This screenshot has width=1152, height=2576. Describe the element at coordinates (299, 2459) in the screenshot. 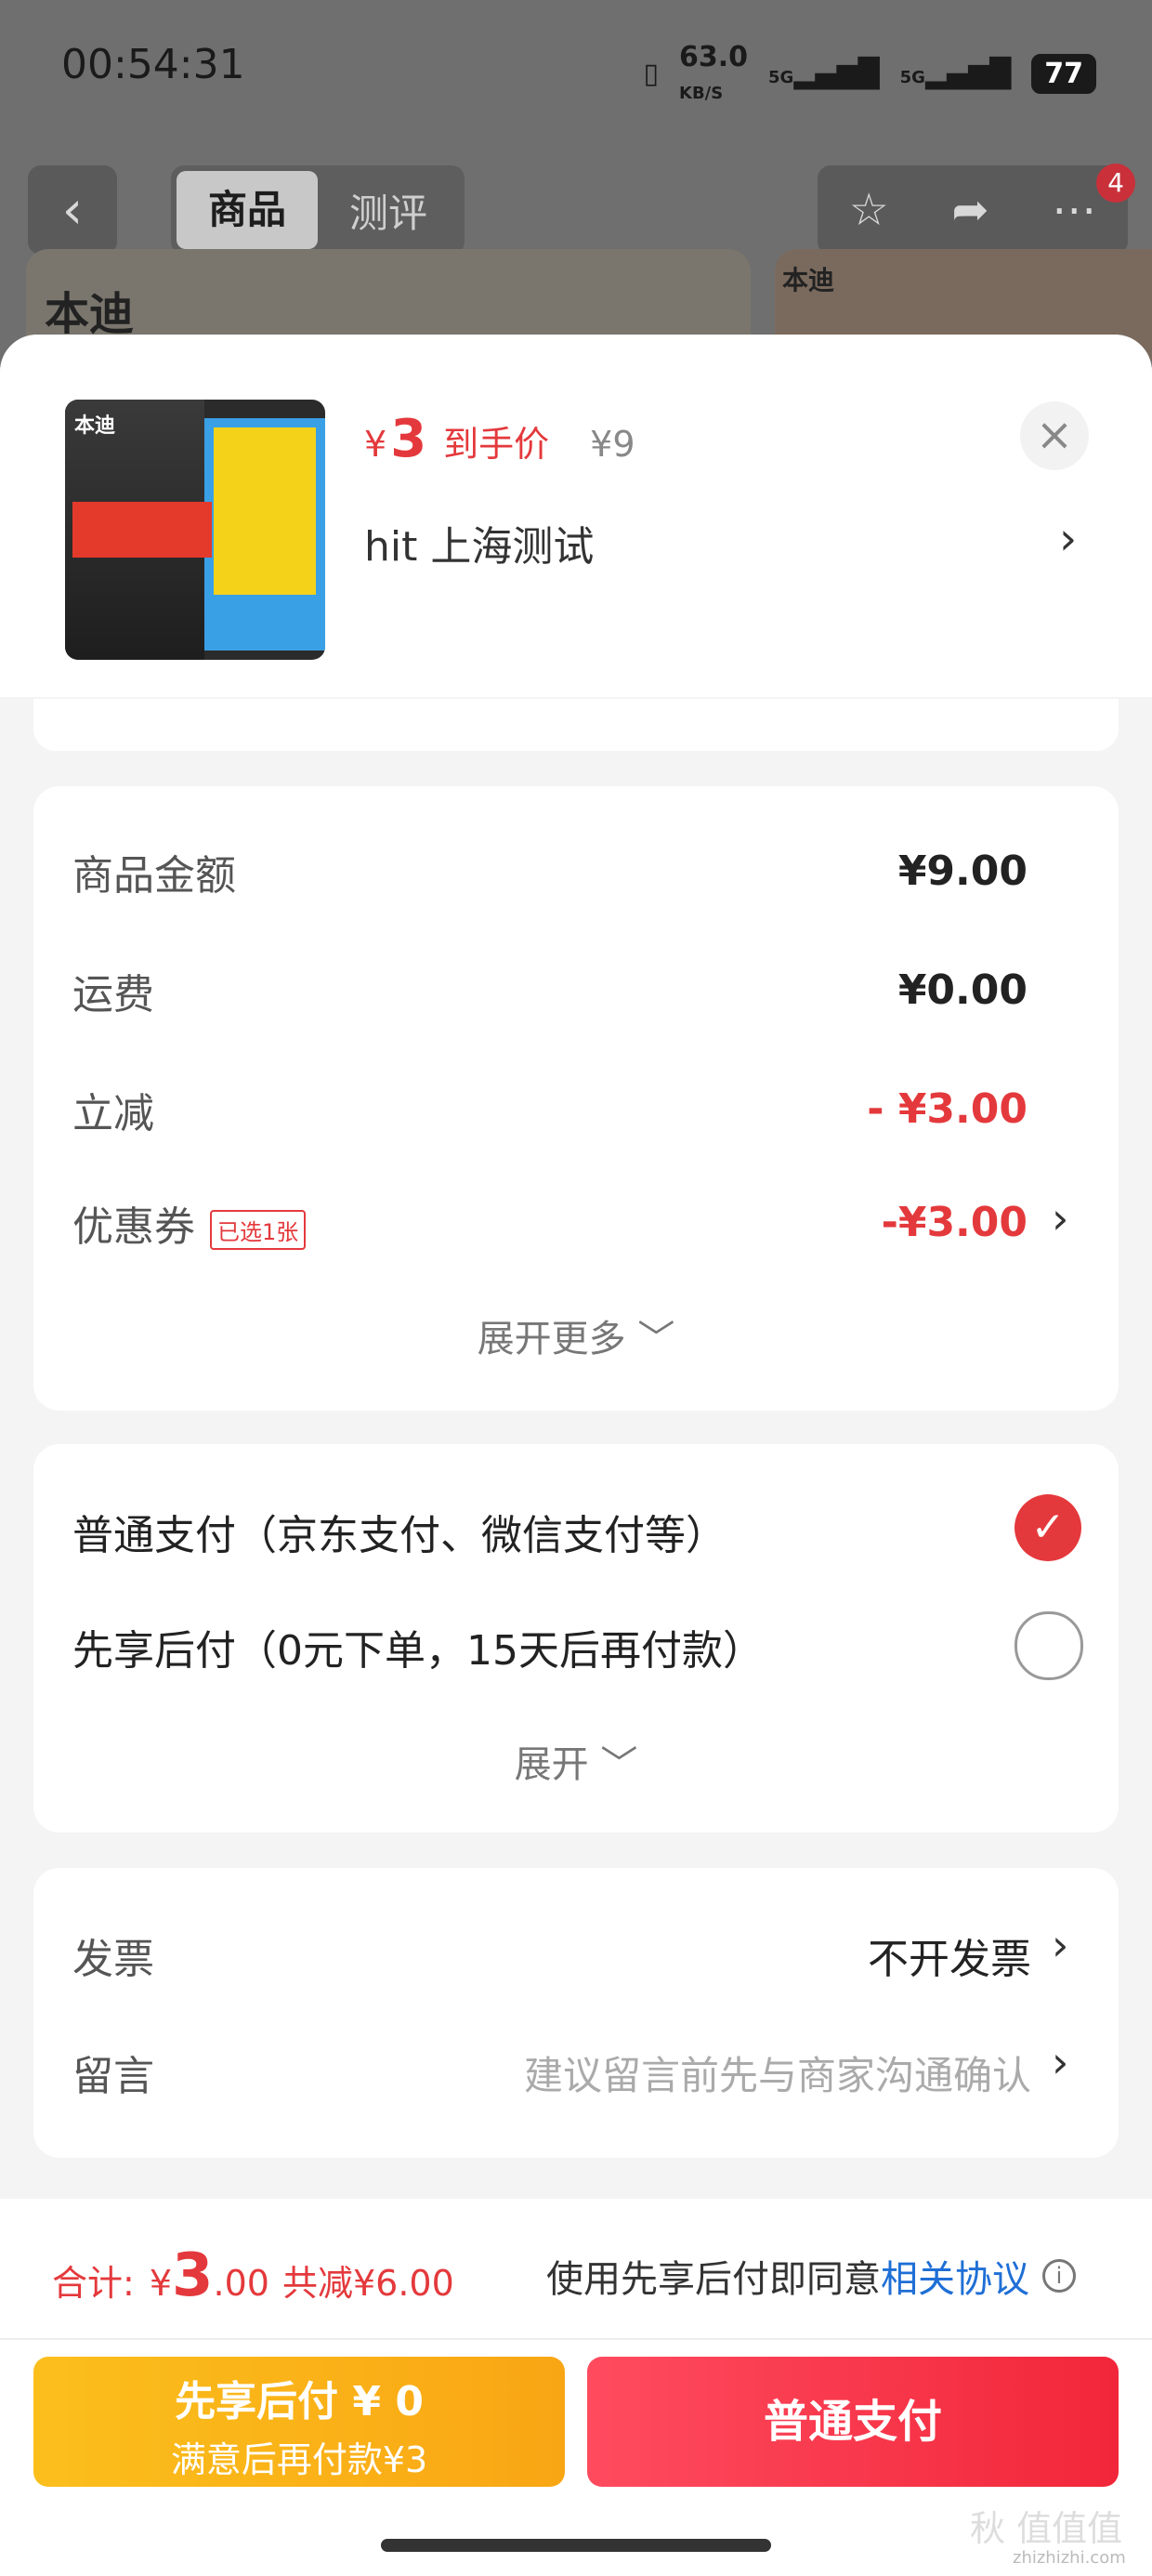

I see `pay-later-line2: 满意后再付款¥3` at that location.